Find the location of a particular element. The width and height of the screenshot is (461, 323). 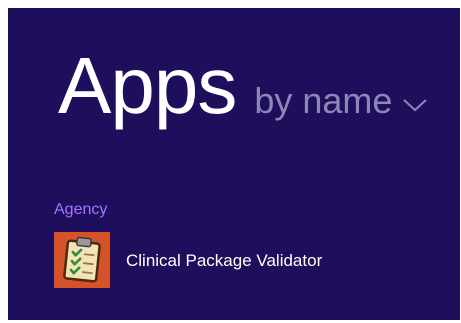

sort-label: by name is located at coordinates (323, 100).